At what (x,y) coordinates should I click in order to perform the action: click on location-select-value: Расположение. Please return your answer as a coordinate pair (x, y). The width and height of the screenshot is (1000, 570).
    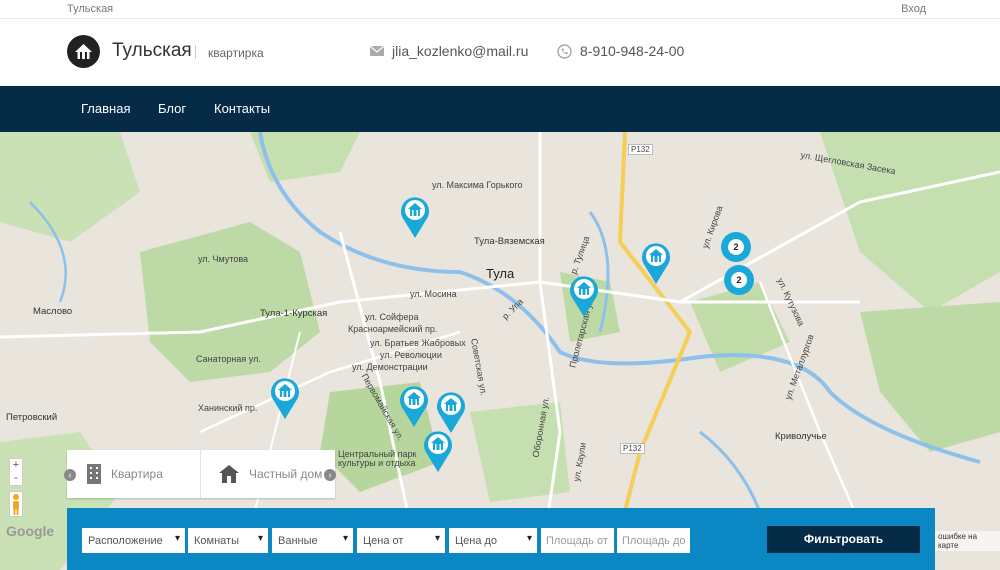
    Looking at the image, I should click on (125, 541).